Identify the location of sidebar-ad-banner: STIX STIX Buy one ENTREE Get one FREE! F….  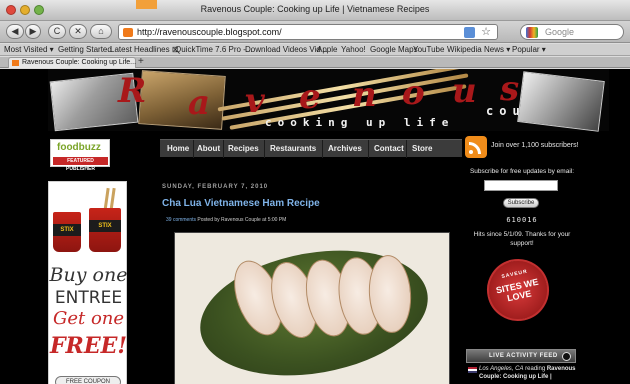
(87, 282).